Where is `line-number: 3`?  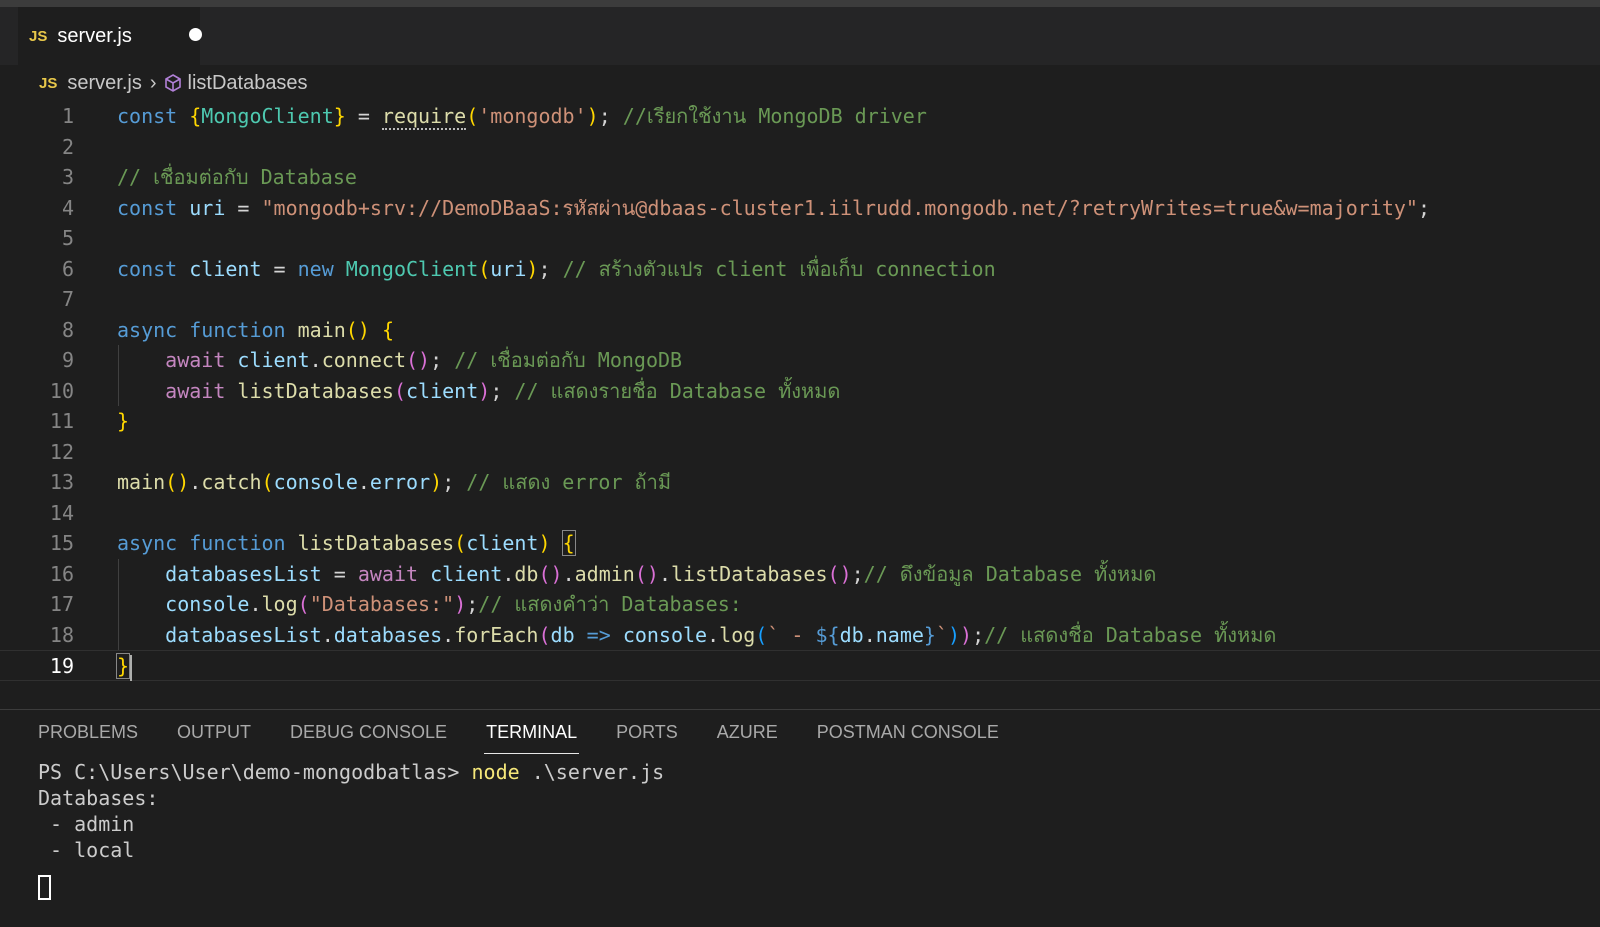 line-number: 3 is located at coordinates (67, 177).